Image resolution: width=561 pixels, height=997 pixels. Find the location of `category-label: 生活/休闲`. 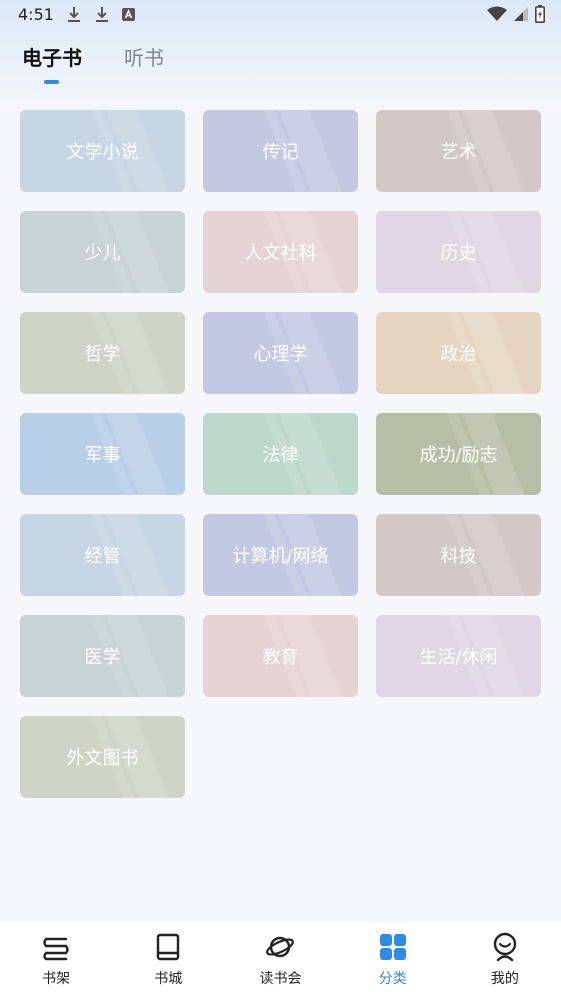

category-label: 生活/休闲 is located at coordinates (458, 657).